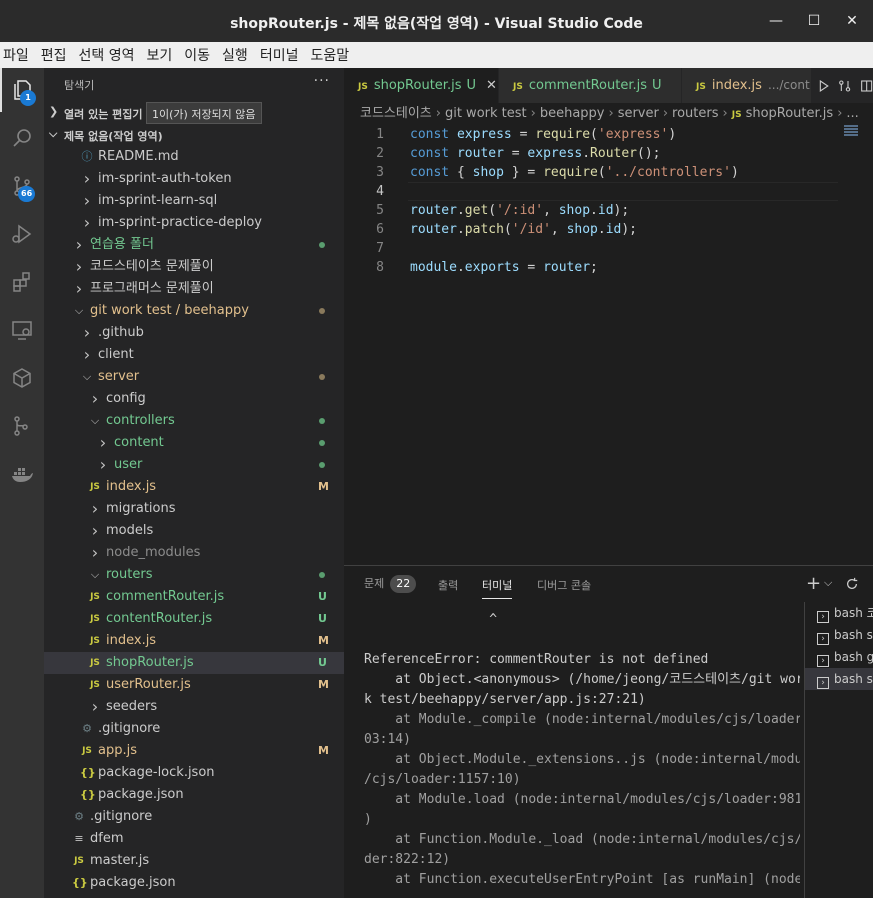 The image size is (873, 898). Describe the element at coordinates (567, 267) in the screenshot. I see `code-token: router` at that location.